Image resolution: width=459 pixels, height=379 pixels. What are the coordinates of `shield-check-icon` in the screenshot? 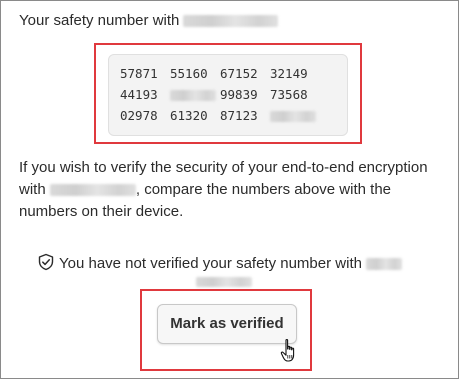 It's located at (46, 262).